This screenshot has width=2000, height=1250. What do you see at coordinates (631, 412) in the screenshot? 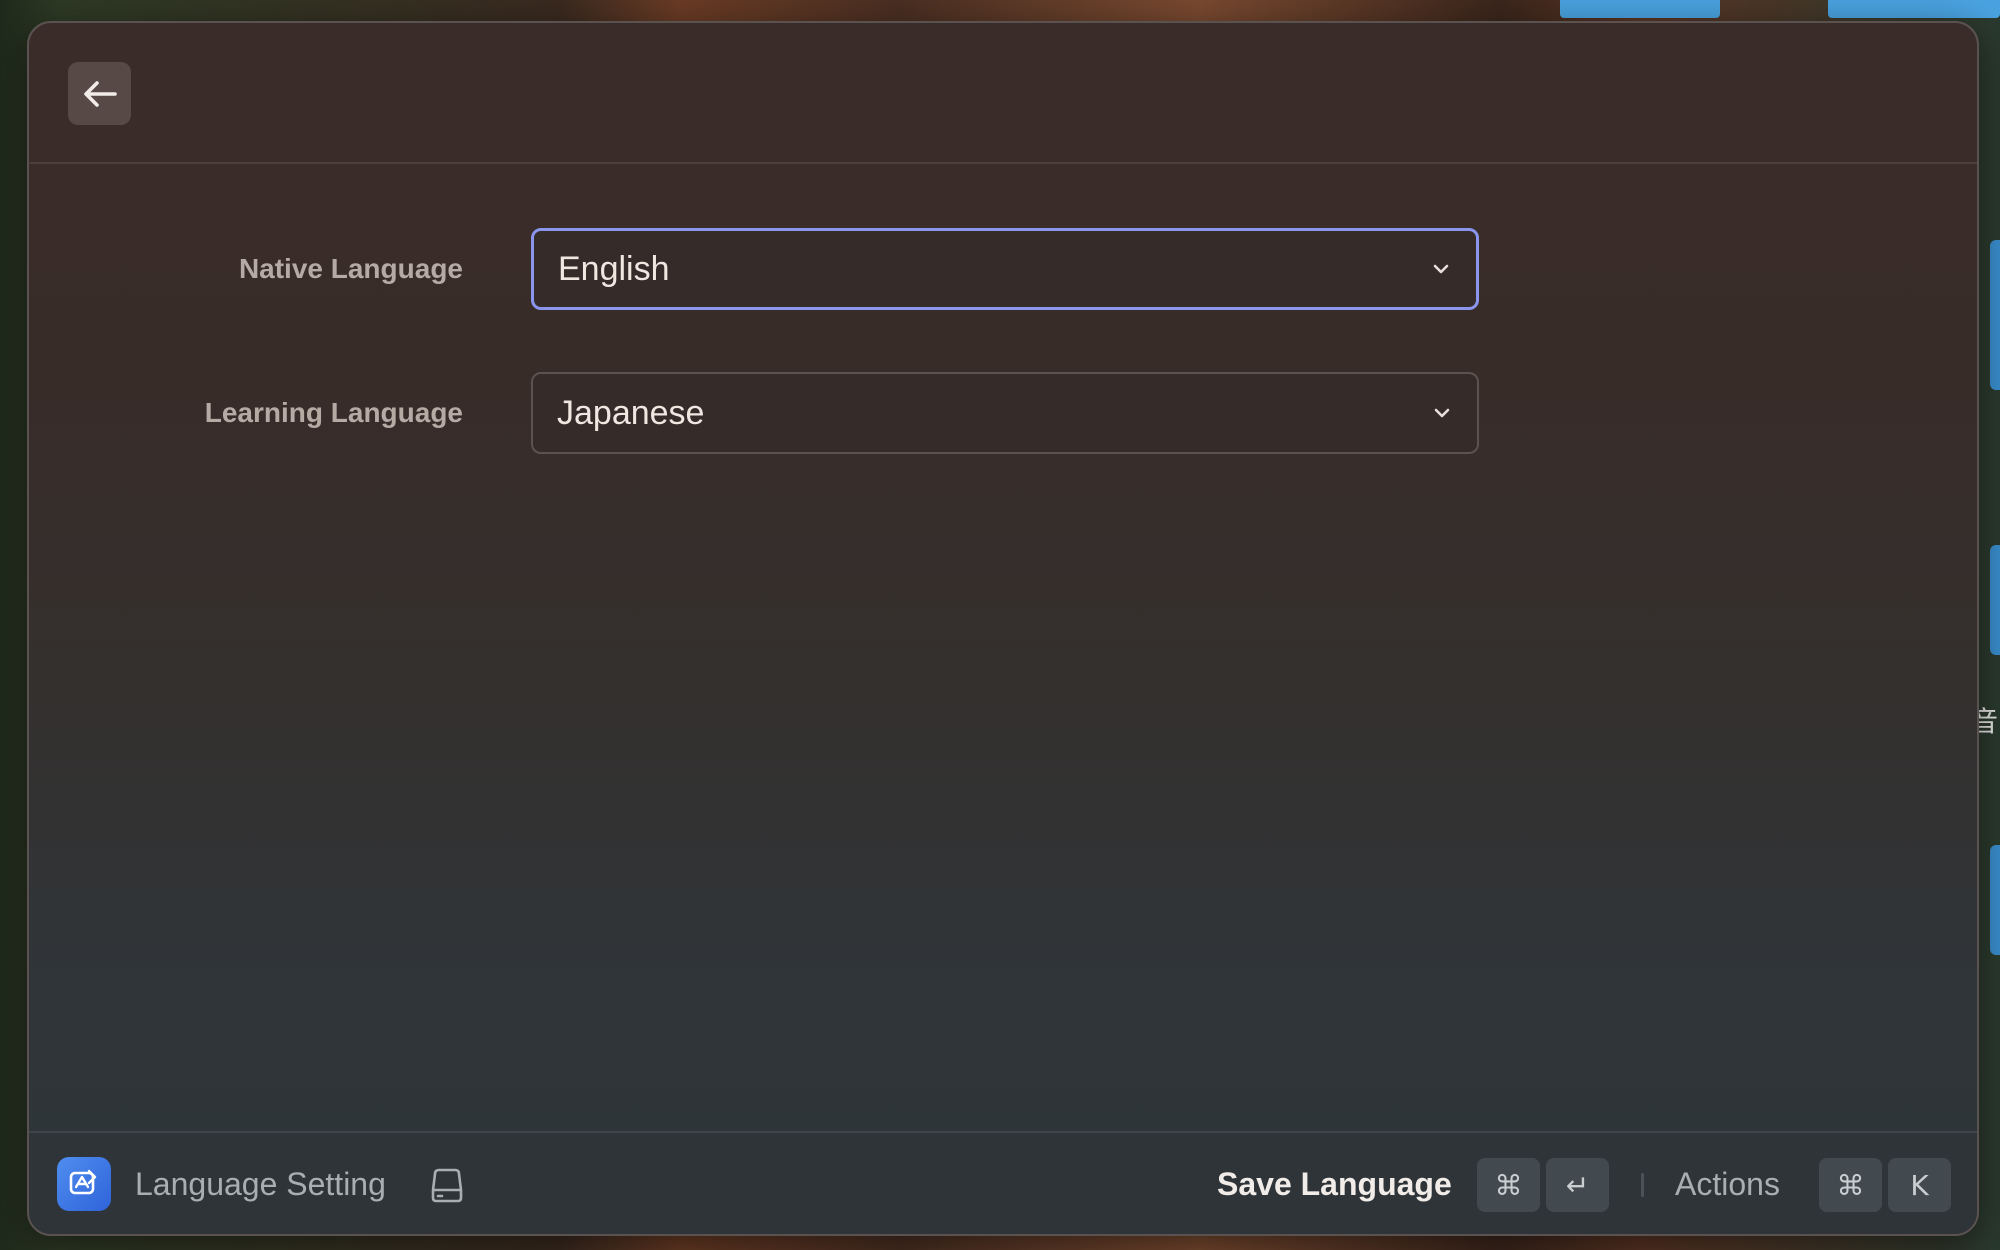
I see `learning-language-value: Japanese` at bounding box center [631, 412].